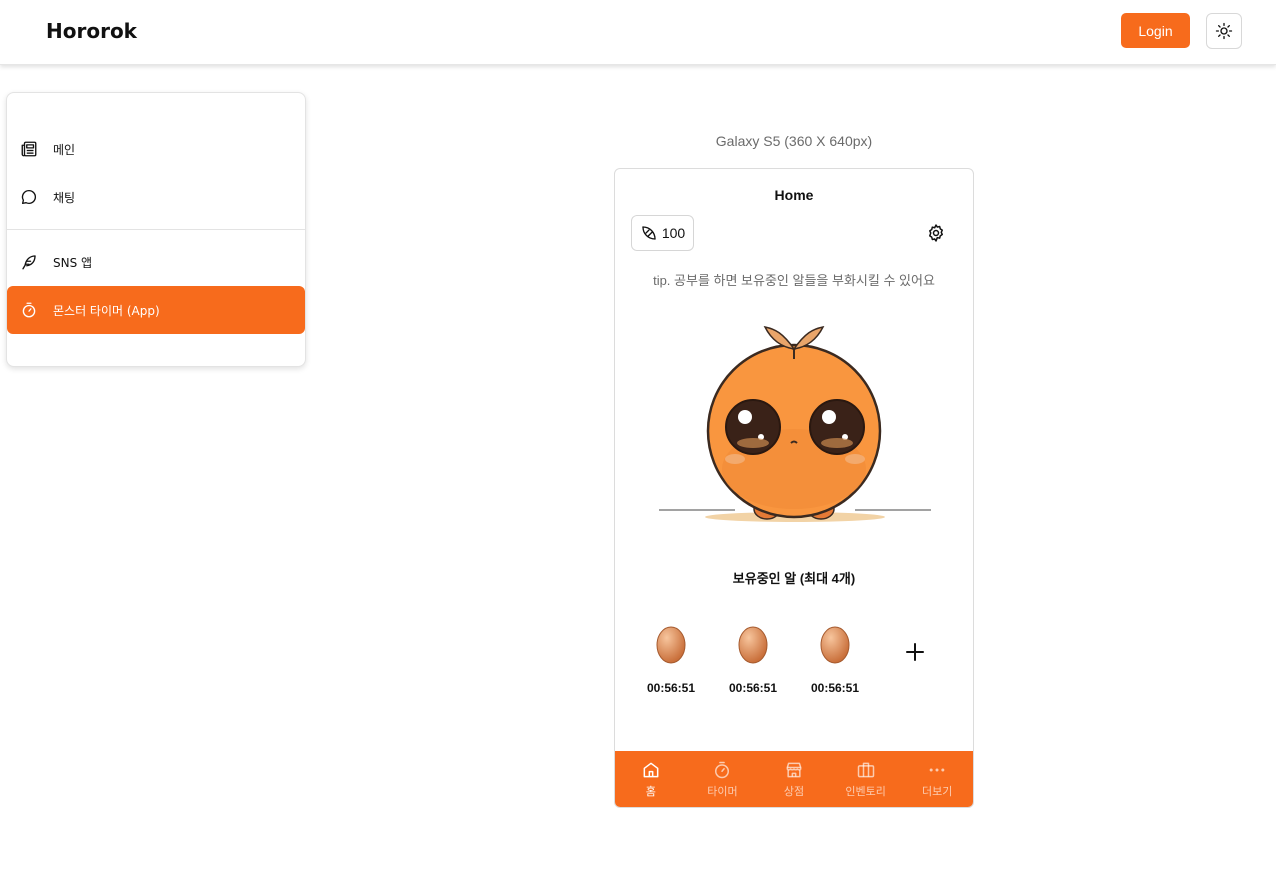  Describe the element at coordinates (866, 779) in the screenshot. I see `tab-inventory: 인벤토리` at that location.